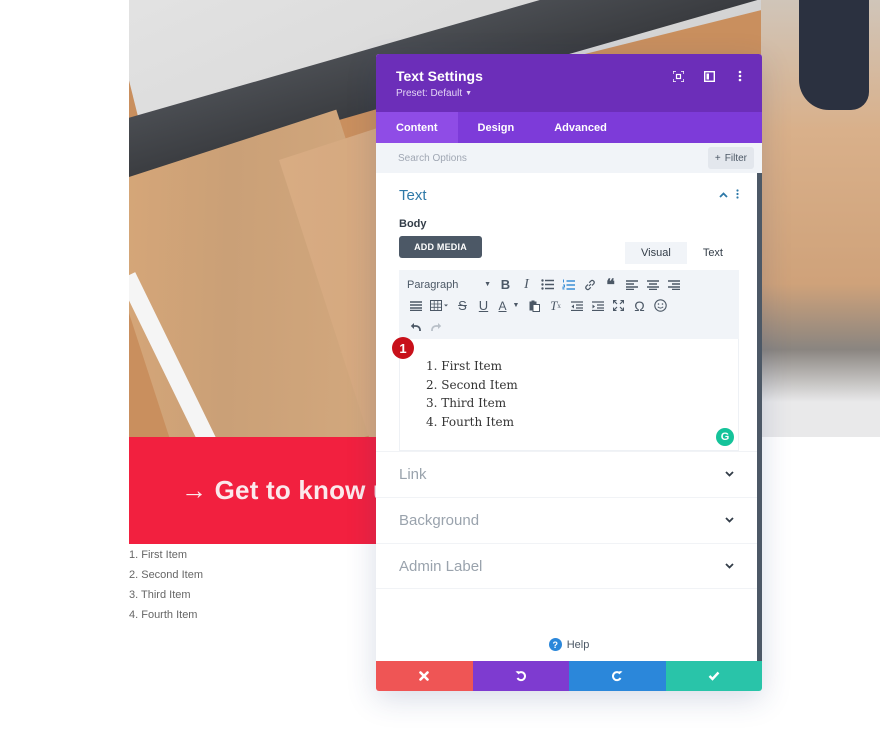 Image resolution: width=880 pixels, height=751 pixels. Describe the element at coordinates (403, 348) in the screenshot. I see `step-badge: 1` at that location.